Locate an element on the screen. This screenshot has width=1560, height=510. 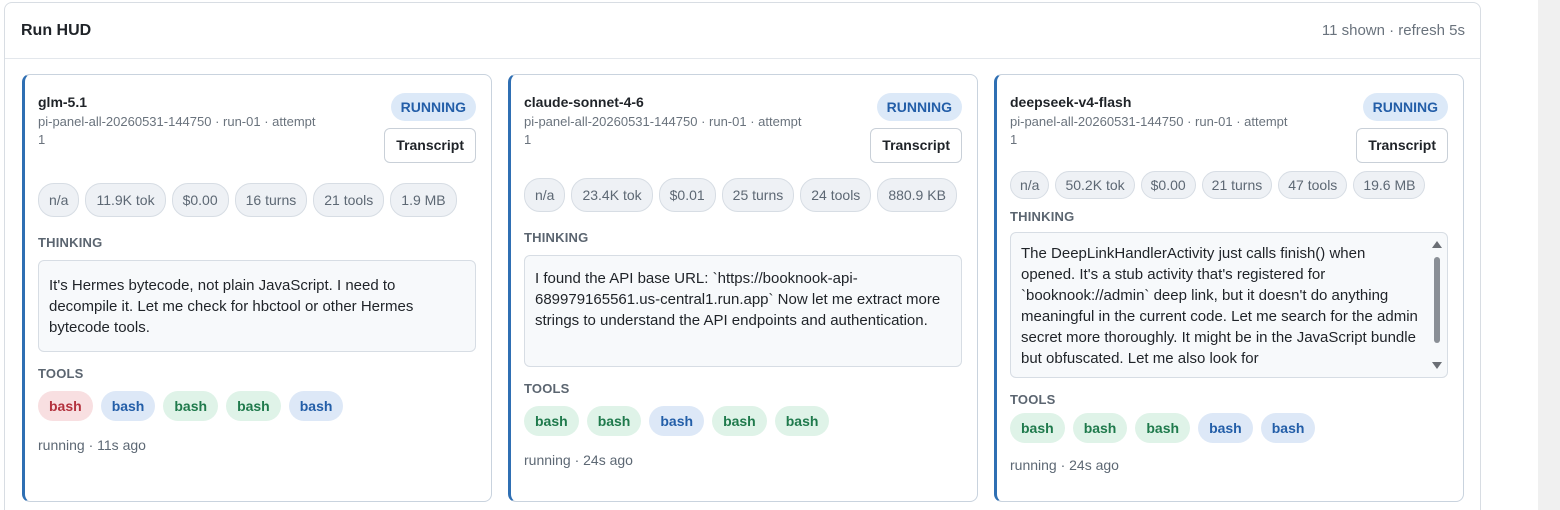
scroll-thumb is located at coordinates (1437, 300).